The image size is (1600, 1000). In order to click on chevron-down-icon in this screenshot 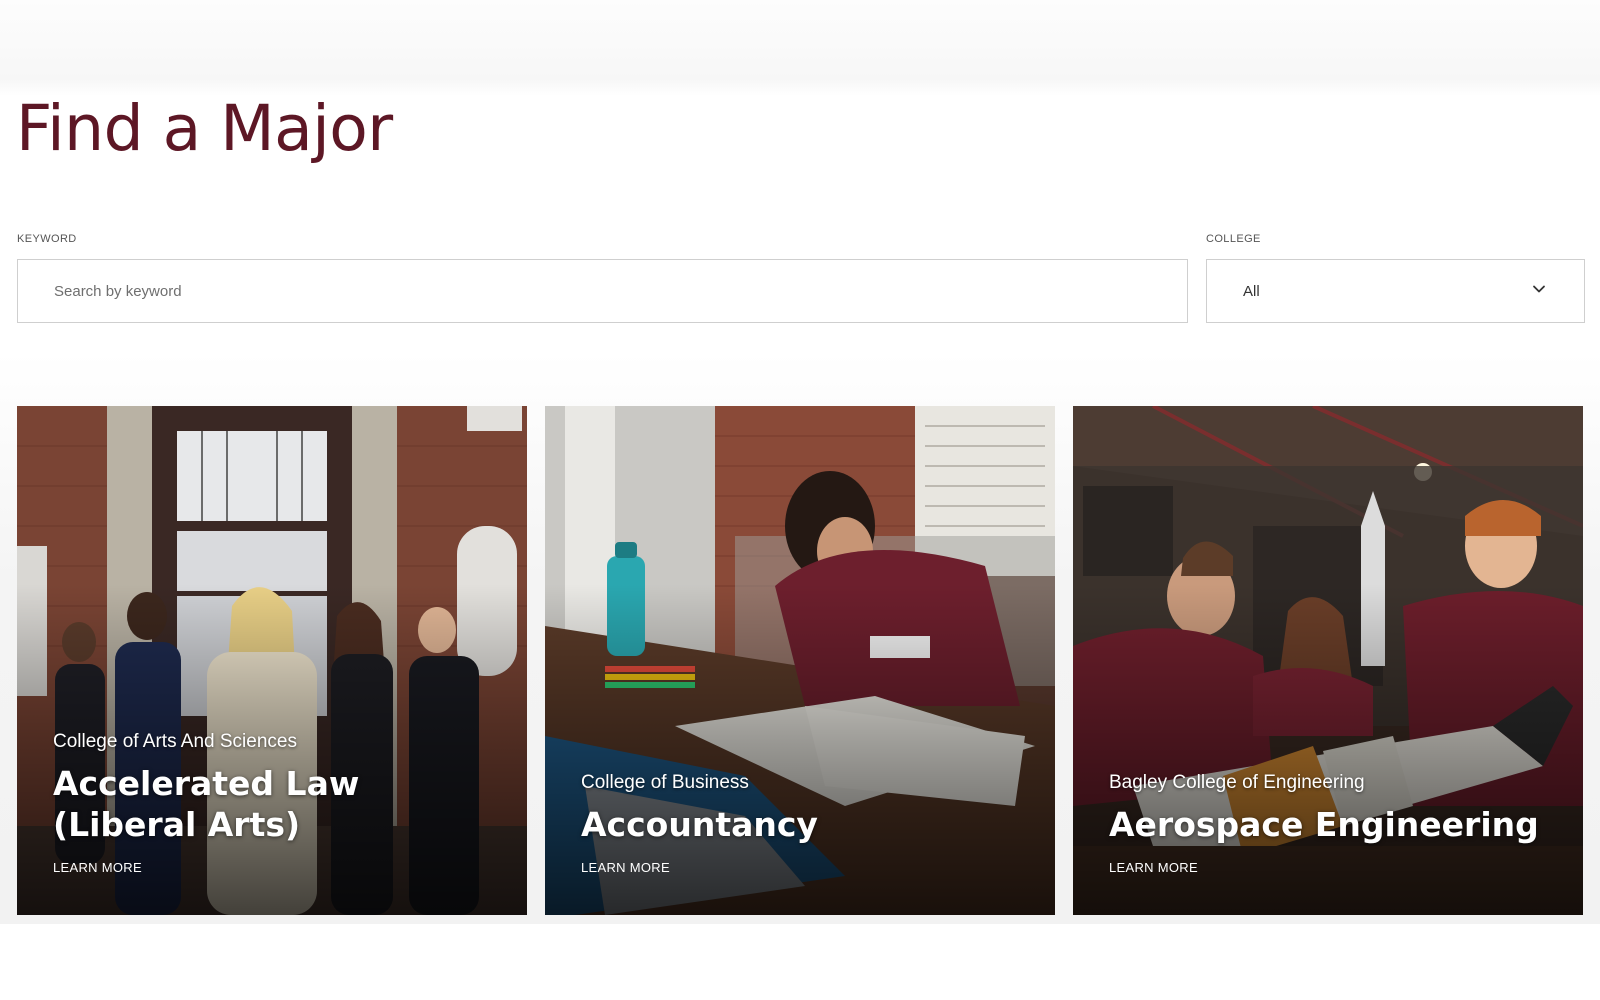, I will do `click(1539, 289)`.